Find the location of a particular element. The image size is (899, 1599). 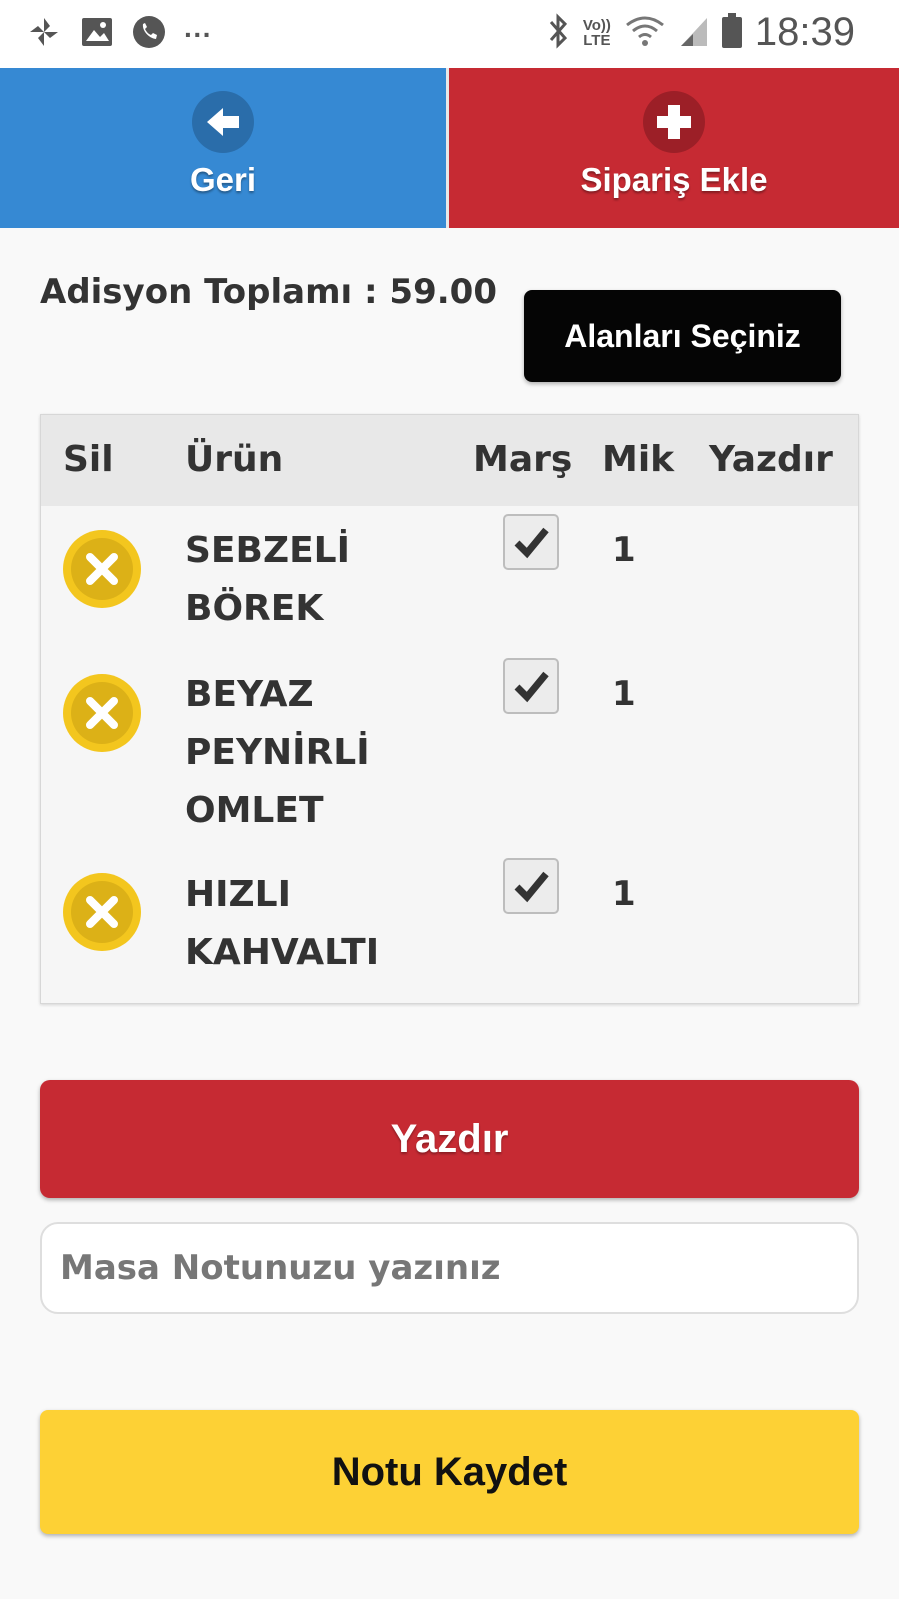

select-fields-button: Alanları Seçiniz is located at coordinates (682, 336).